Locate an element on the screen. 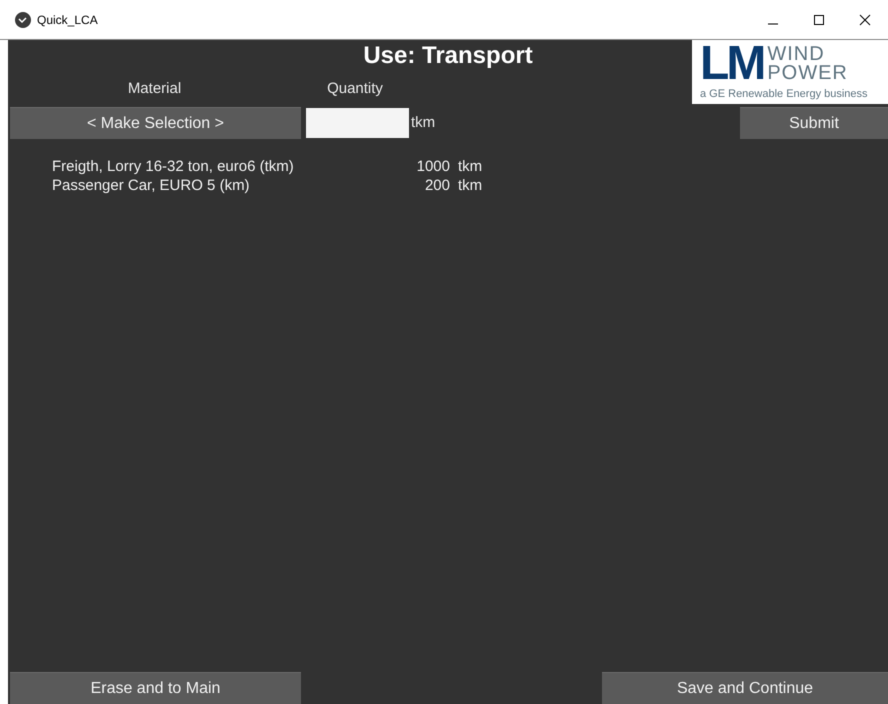  window-title: Quick_LCA is located at coordinates (68, 19).